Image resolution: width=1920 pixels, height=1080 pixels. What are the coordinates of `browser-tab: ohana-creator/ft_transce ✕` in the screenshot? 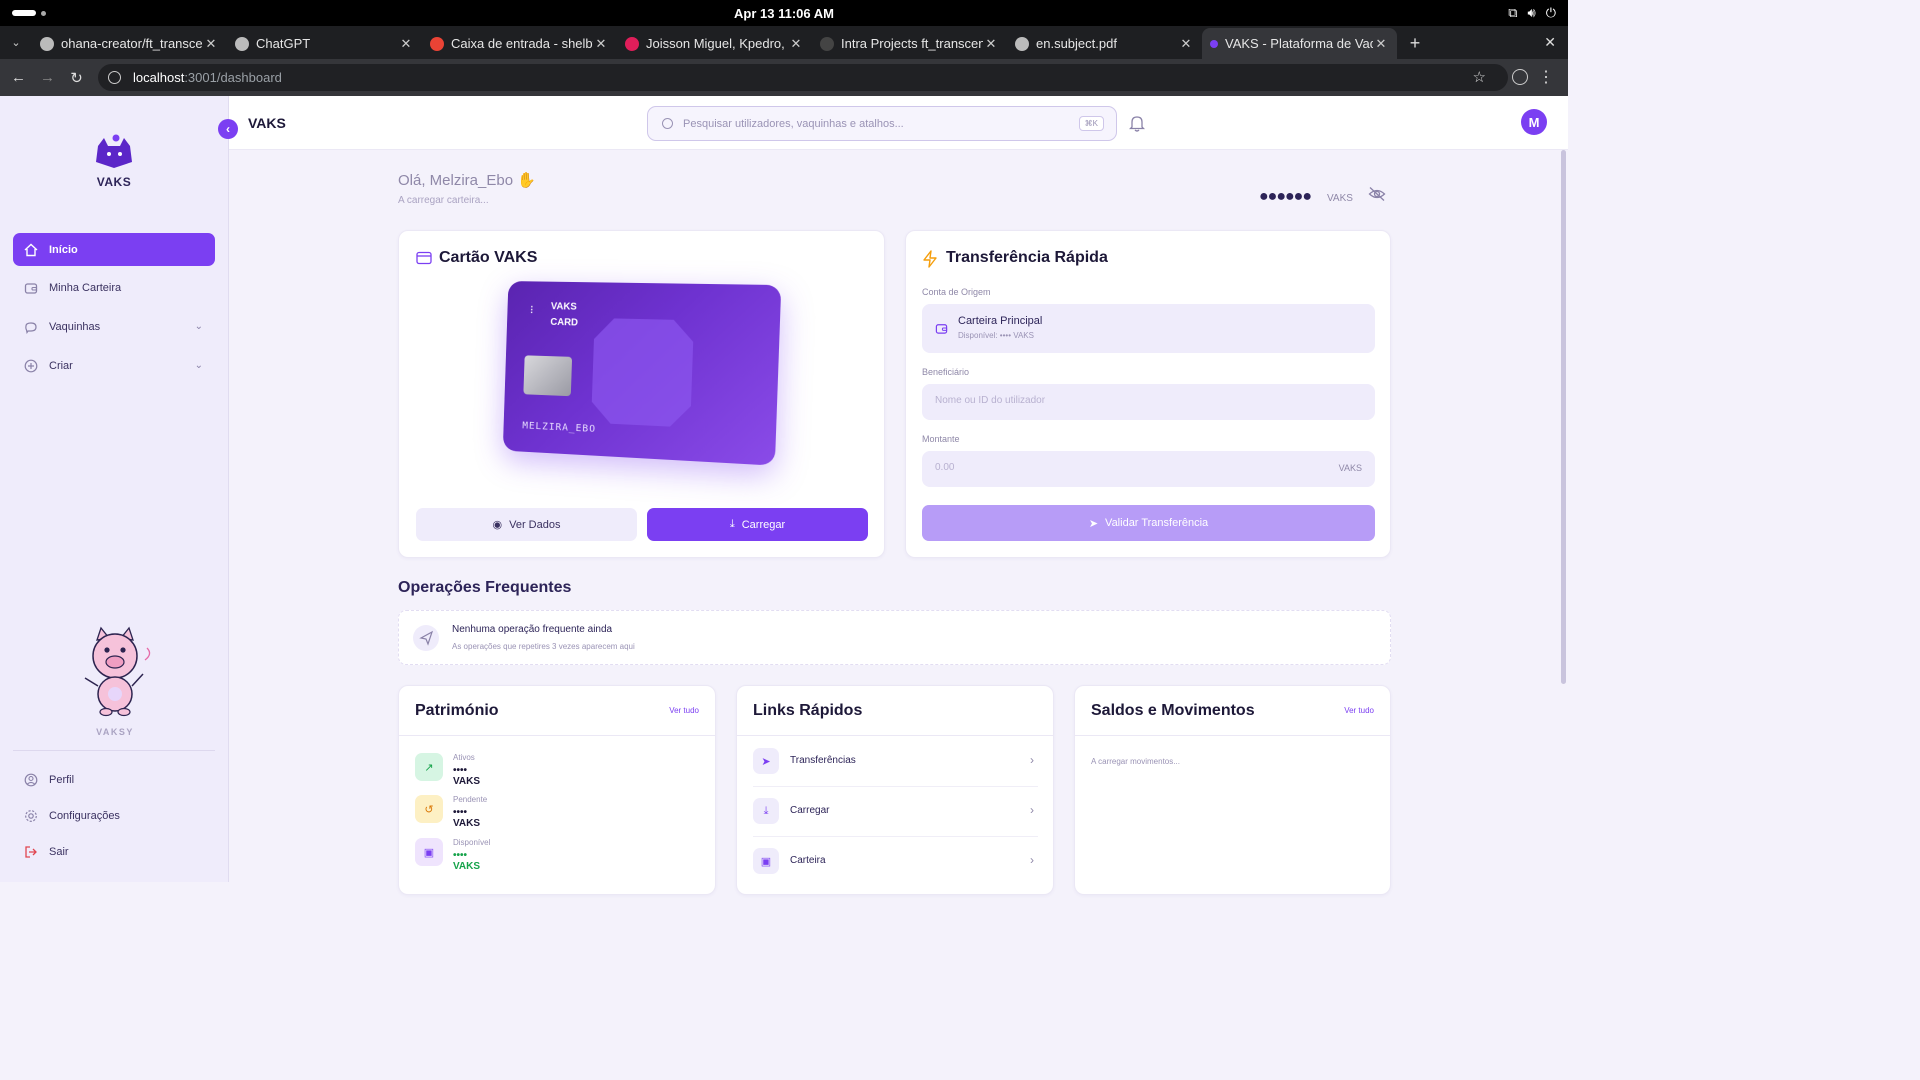 It's located at (129, 43).